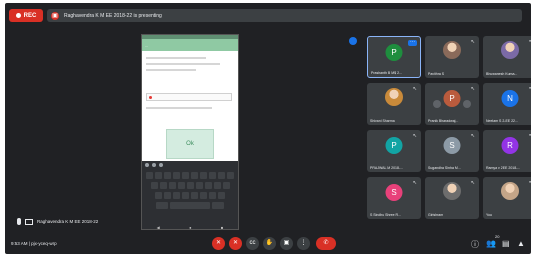  I want to click on record-dot-icon, so click(18, 15).